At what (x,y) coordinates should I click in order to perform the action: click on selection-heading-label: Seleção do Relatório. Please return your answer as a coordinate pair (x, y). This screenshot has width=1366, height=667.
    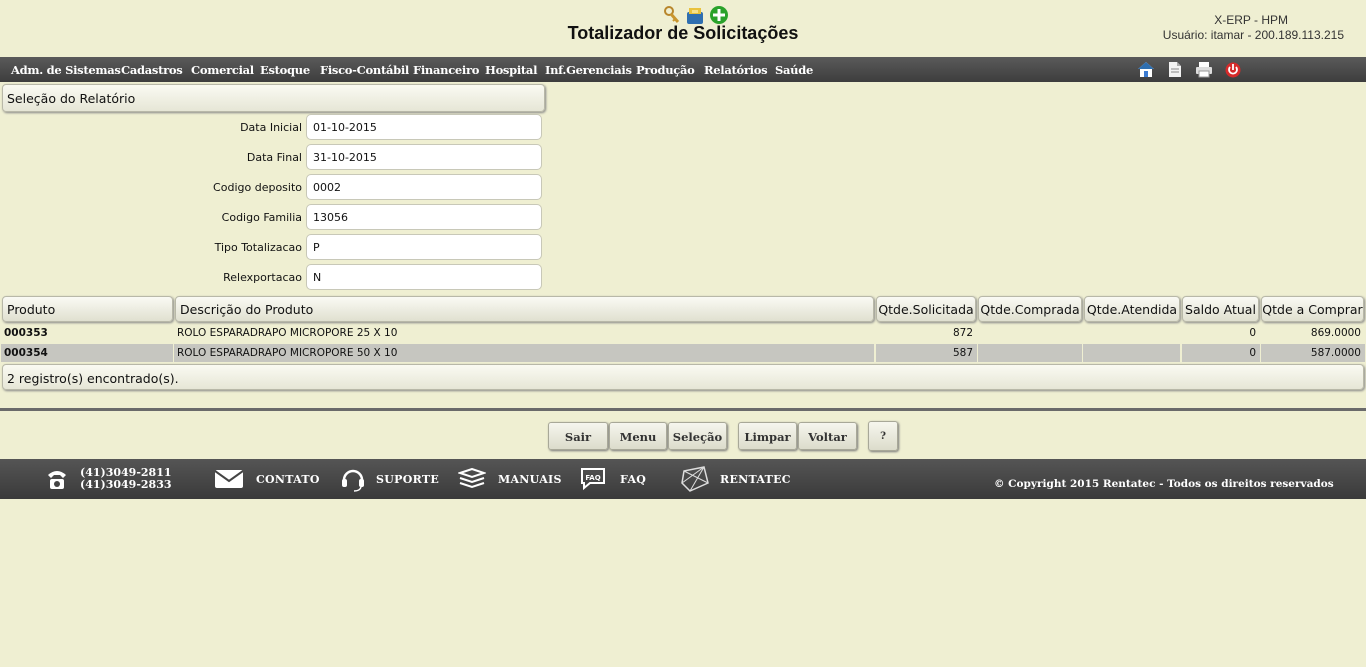
    Looking at the image, I should click on (71, 98).